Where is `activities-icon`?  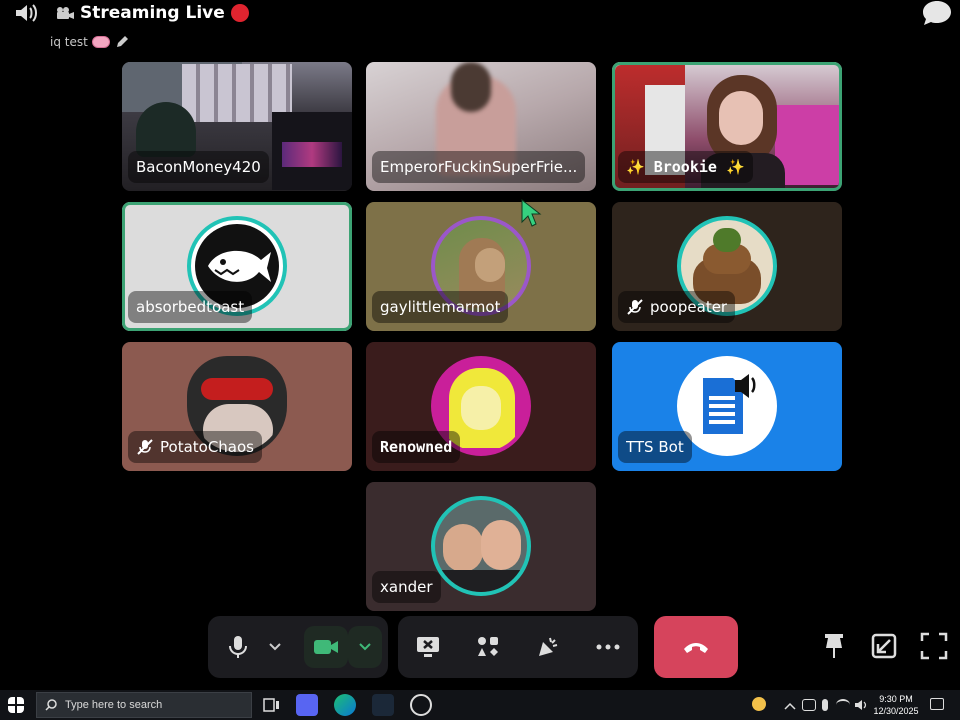
activities-icon is located at coordinates (488, 646).